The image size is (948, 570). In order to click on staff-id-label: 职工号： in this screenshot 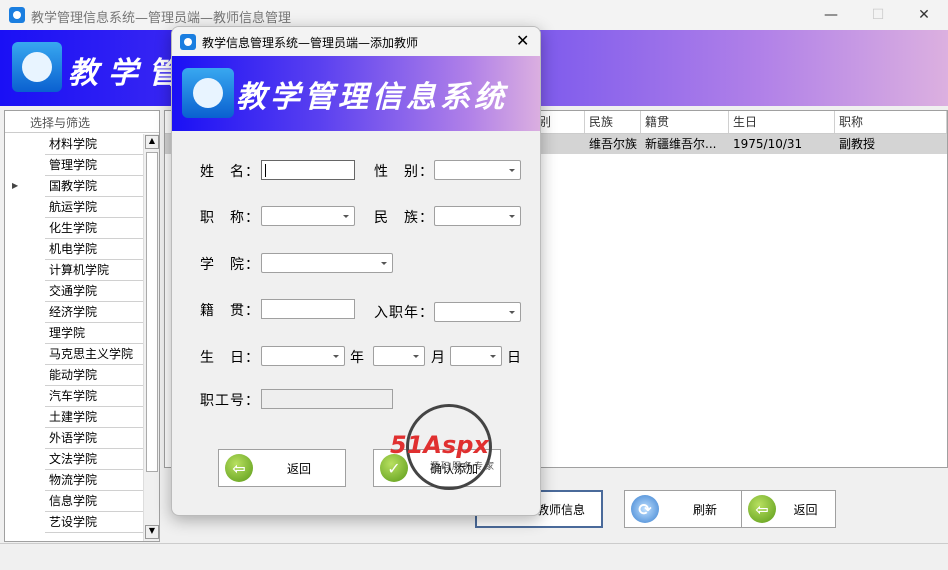, I will do `click(230, 401)`.